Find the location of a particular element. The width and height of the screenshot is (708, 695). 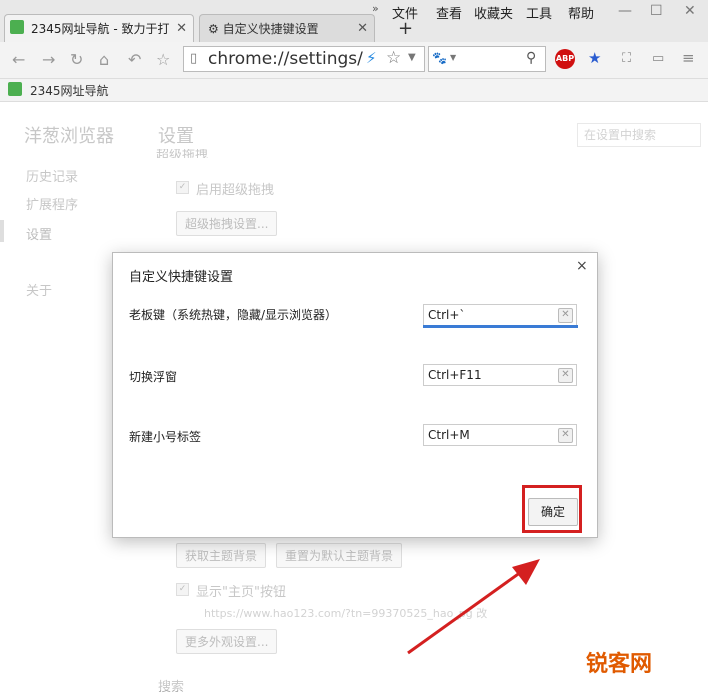

boss-key-input: Ctrl+` ✕ is located at coordinates (500, 315).